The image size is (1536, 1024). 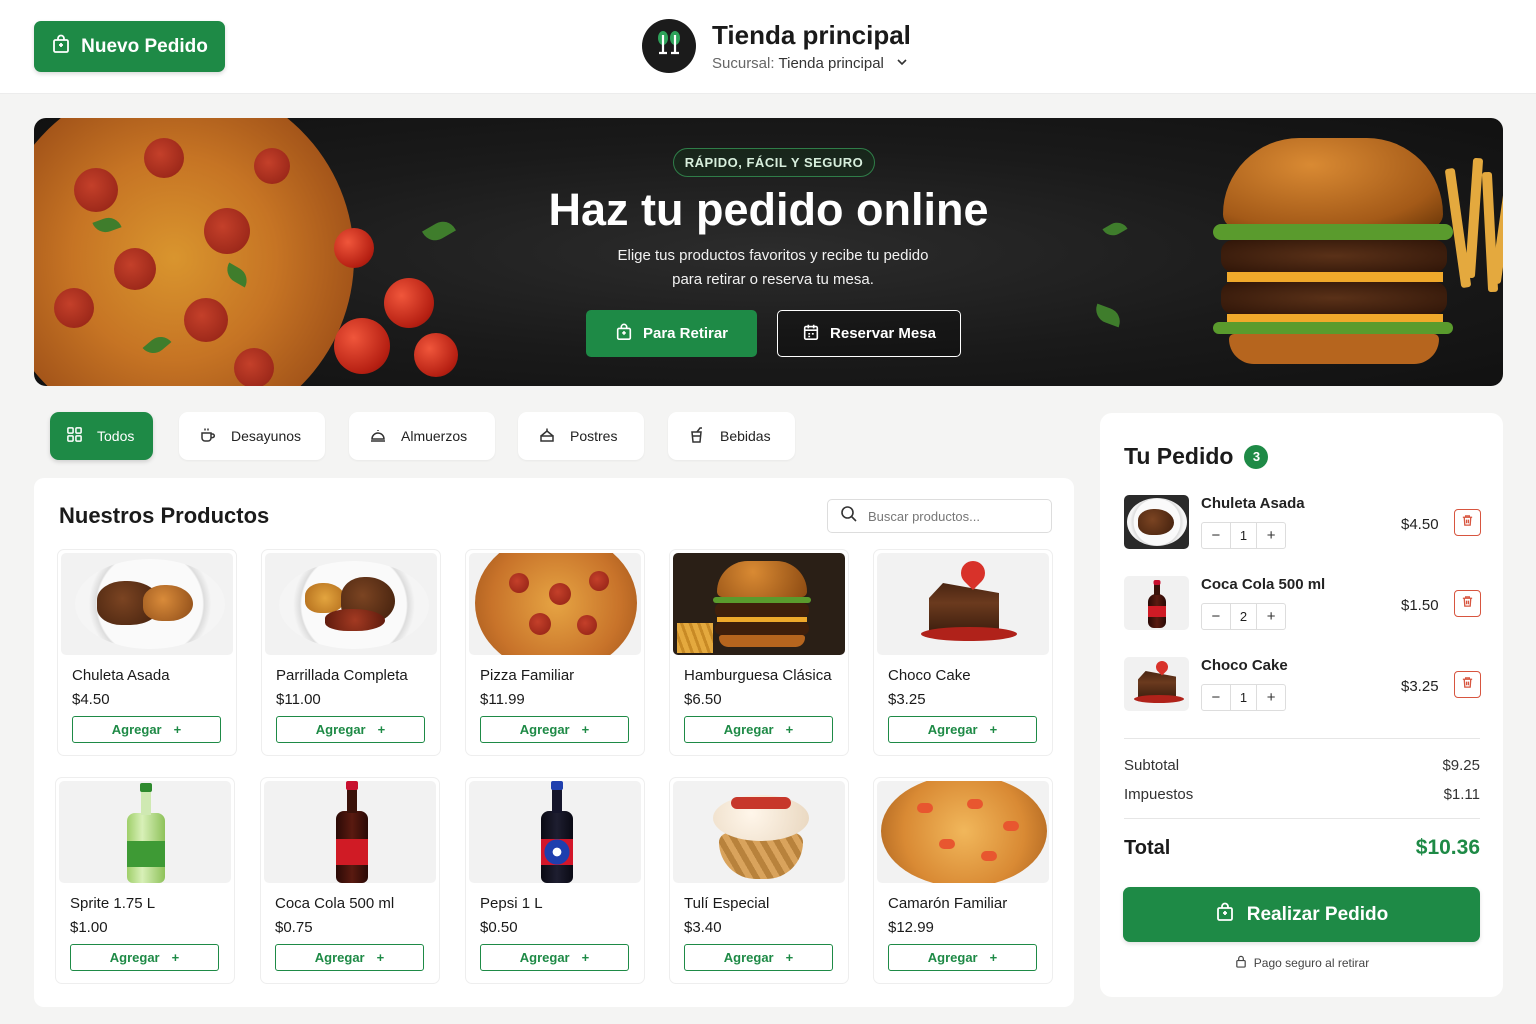 I want to click on category-todos: Todos, so click(x=101, y=436).